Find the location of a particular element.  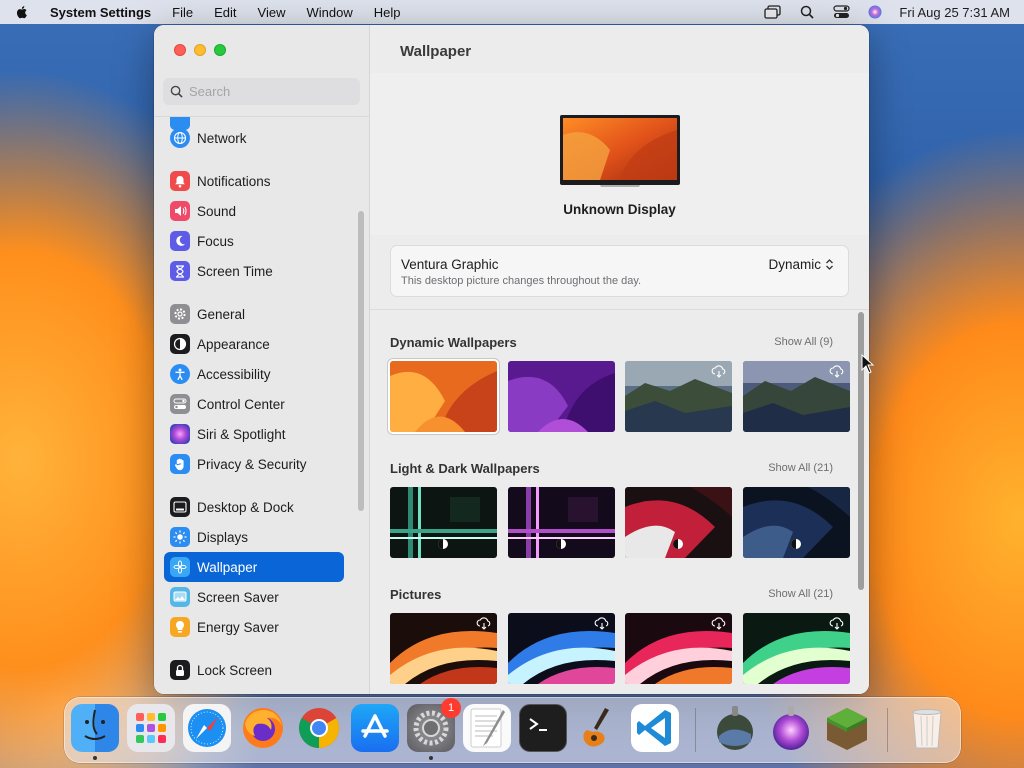

sidebar-item-label: Displays is located at coordinates (223, 537).